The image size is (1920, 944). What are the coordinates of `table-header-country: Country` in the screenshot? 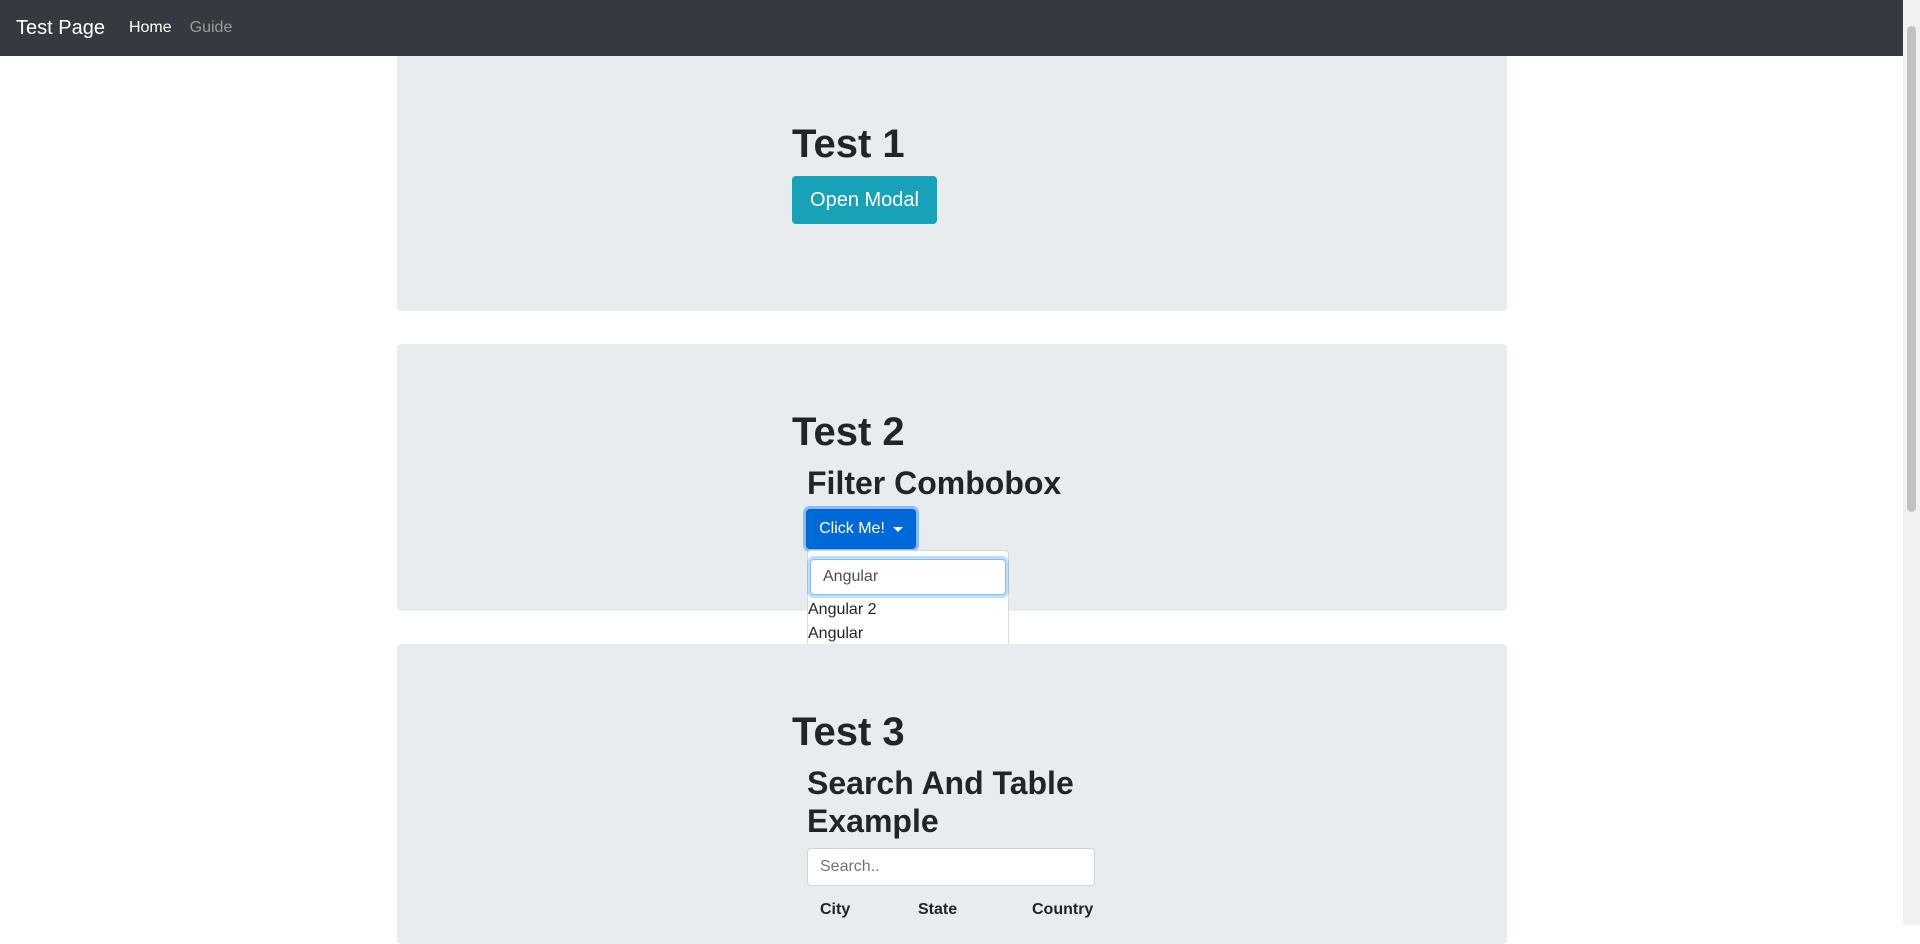 It's located at (1063, 909).